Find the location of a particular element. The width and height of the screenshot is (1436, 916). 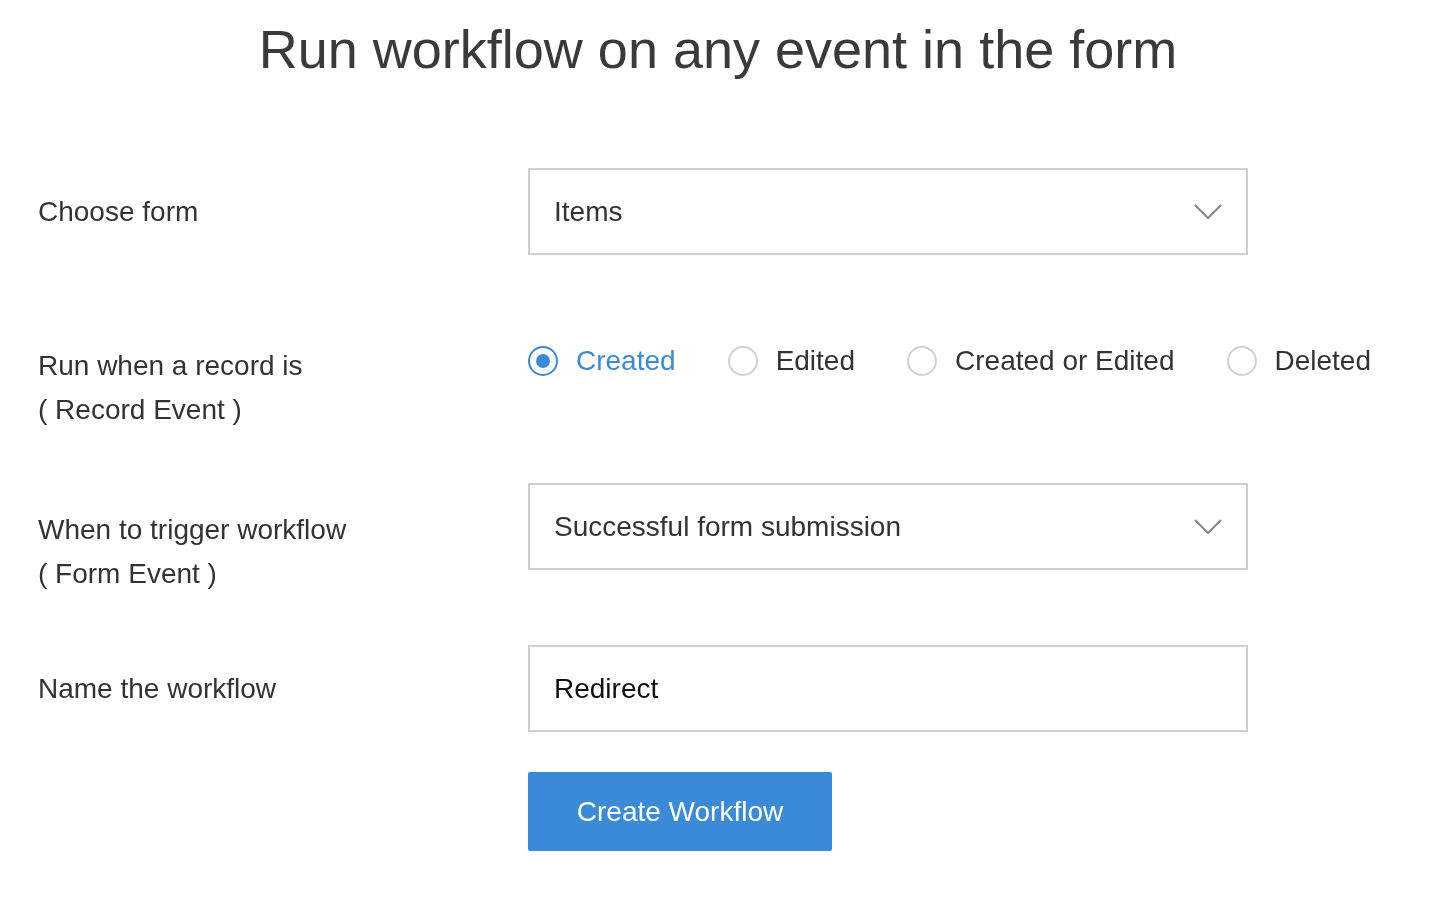

field-label: When to trigger workflow is located at coordinates (193, 530).